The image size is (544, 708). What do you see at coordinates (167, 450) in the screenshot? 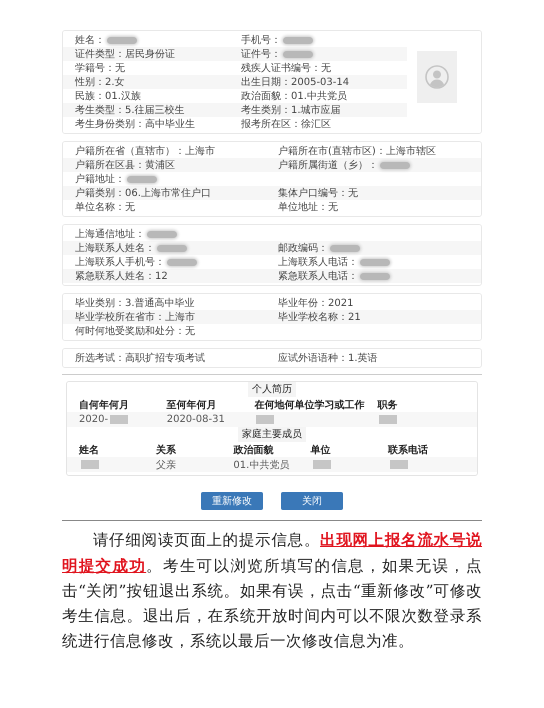
I see `column-header: 关系` at bounding box center [167, 450].